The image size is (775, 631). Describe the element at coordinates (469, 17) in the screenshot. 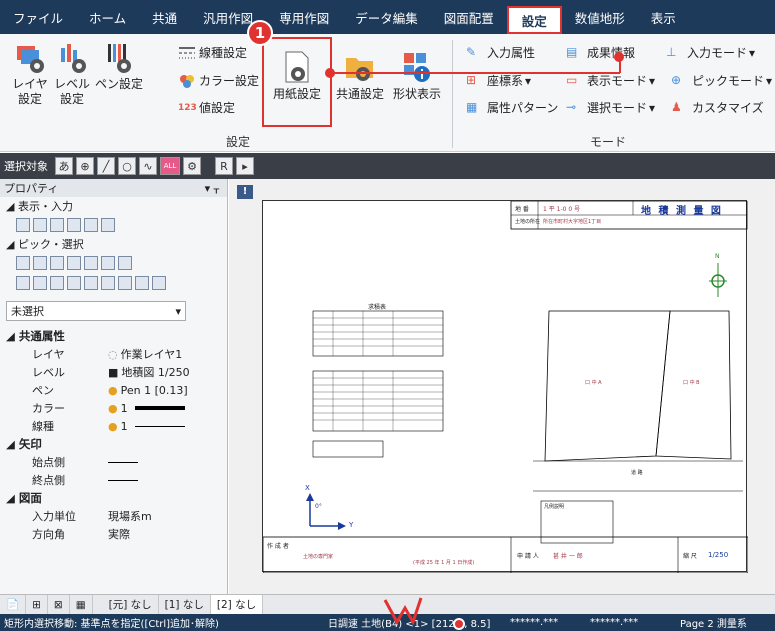

I see `menu-layout: 図面配置` at that location.